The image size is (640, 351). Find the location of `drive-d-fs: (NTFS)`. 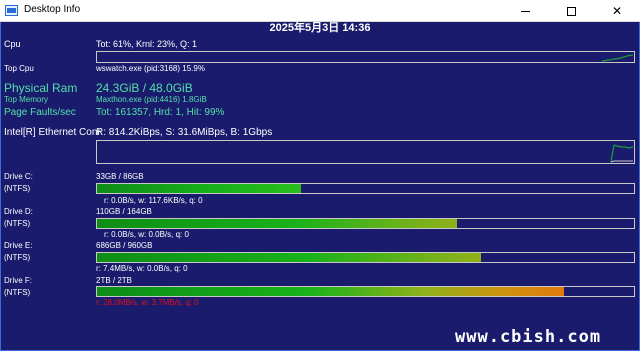

drive-d-fs: (NTFS) is located at coordinates (17, 223).